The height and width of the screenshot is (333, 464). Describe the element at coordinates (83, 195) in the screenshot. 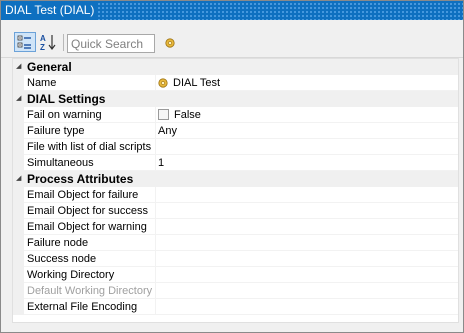

I see `property-name: Email Object for failure` at that location.